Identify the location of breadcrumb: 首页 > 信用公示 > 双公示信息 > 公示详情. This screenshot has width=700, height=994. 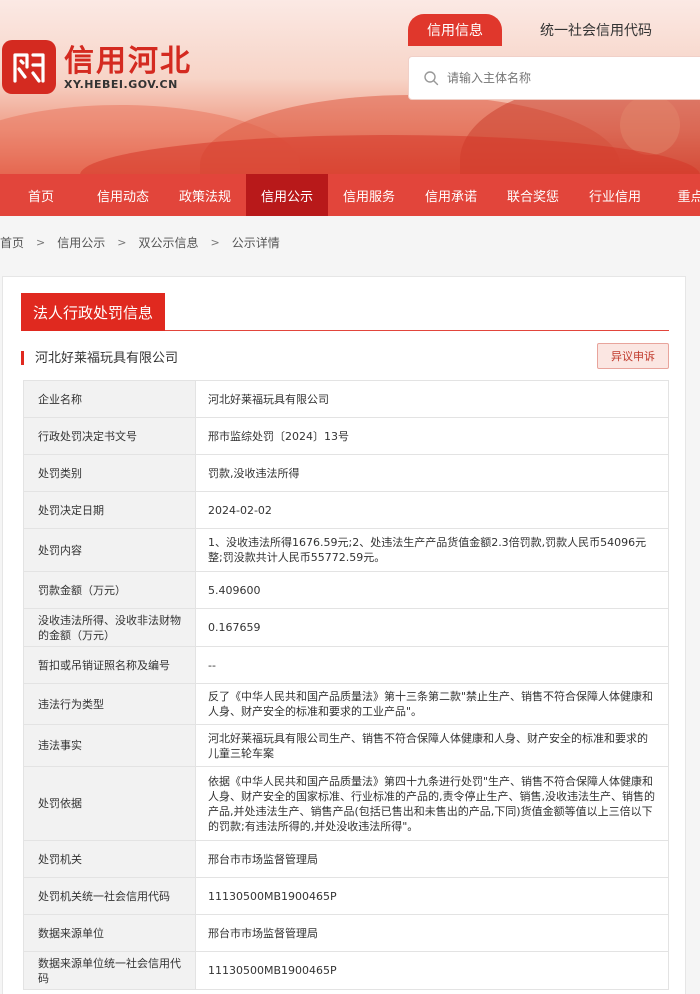
(140, 242).